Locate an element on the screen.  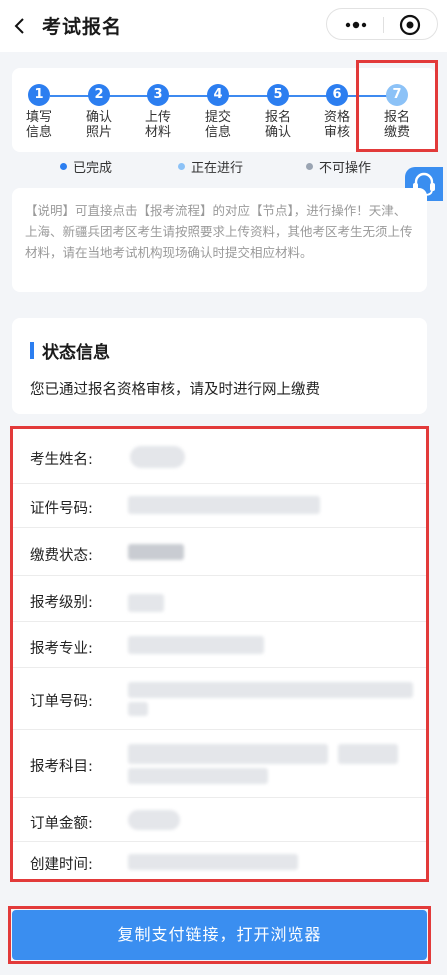
section-accent-bar is located at coordinates (32, 350).